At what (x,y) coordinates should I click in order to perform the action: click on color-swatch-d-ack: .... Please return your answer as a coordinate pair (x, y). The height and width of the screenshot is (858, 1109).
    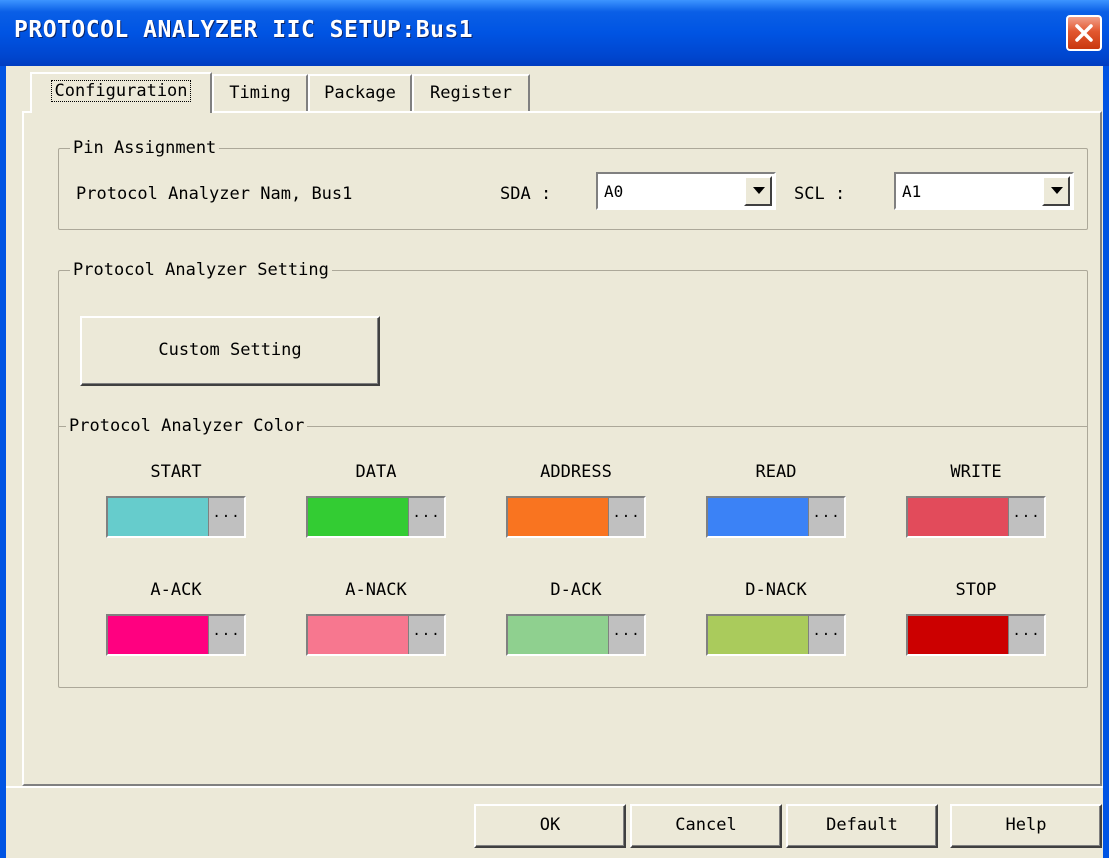
    Looking at the image, I should click on (576, 635).